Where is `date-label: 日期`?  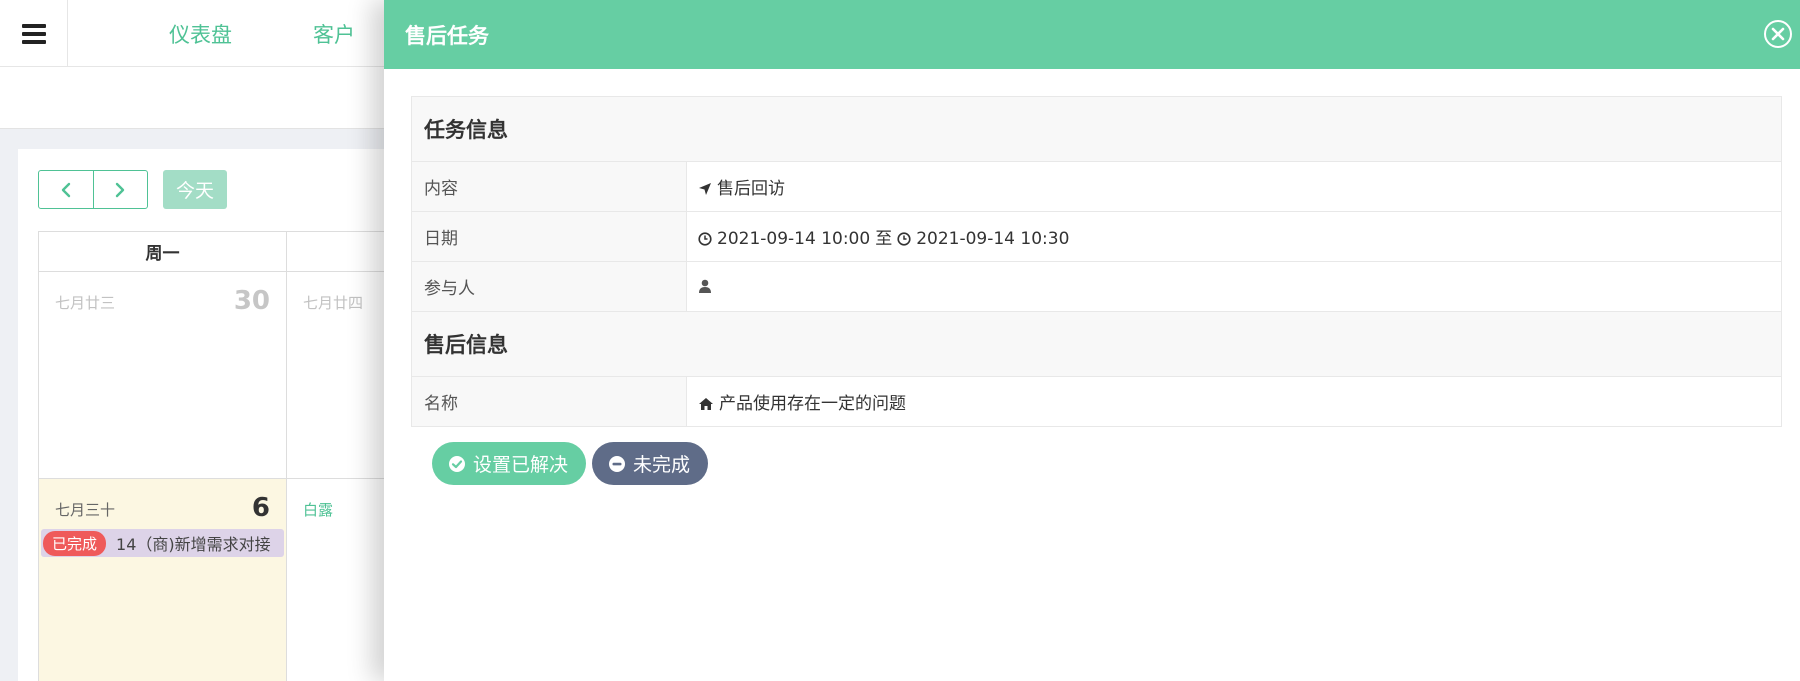
date-label: 日期 is located at coordinates (549, 236).